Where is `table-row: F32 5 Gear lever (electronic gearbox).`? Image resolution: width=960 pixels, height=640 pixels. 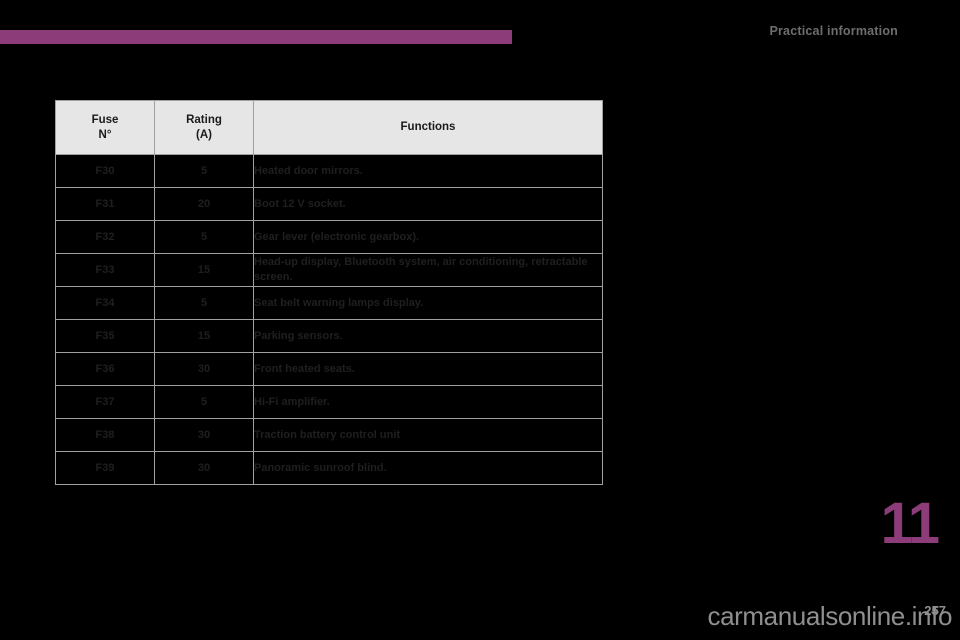
table-row: F32 5 Gear lever (electronic gearbox). is located at coordinates (329, 237).